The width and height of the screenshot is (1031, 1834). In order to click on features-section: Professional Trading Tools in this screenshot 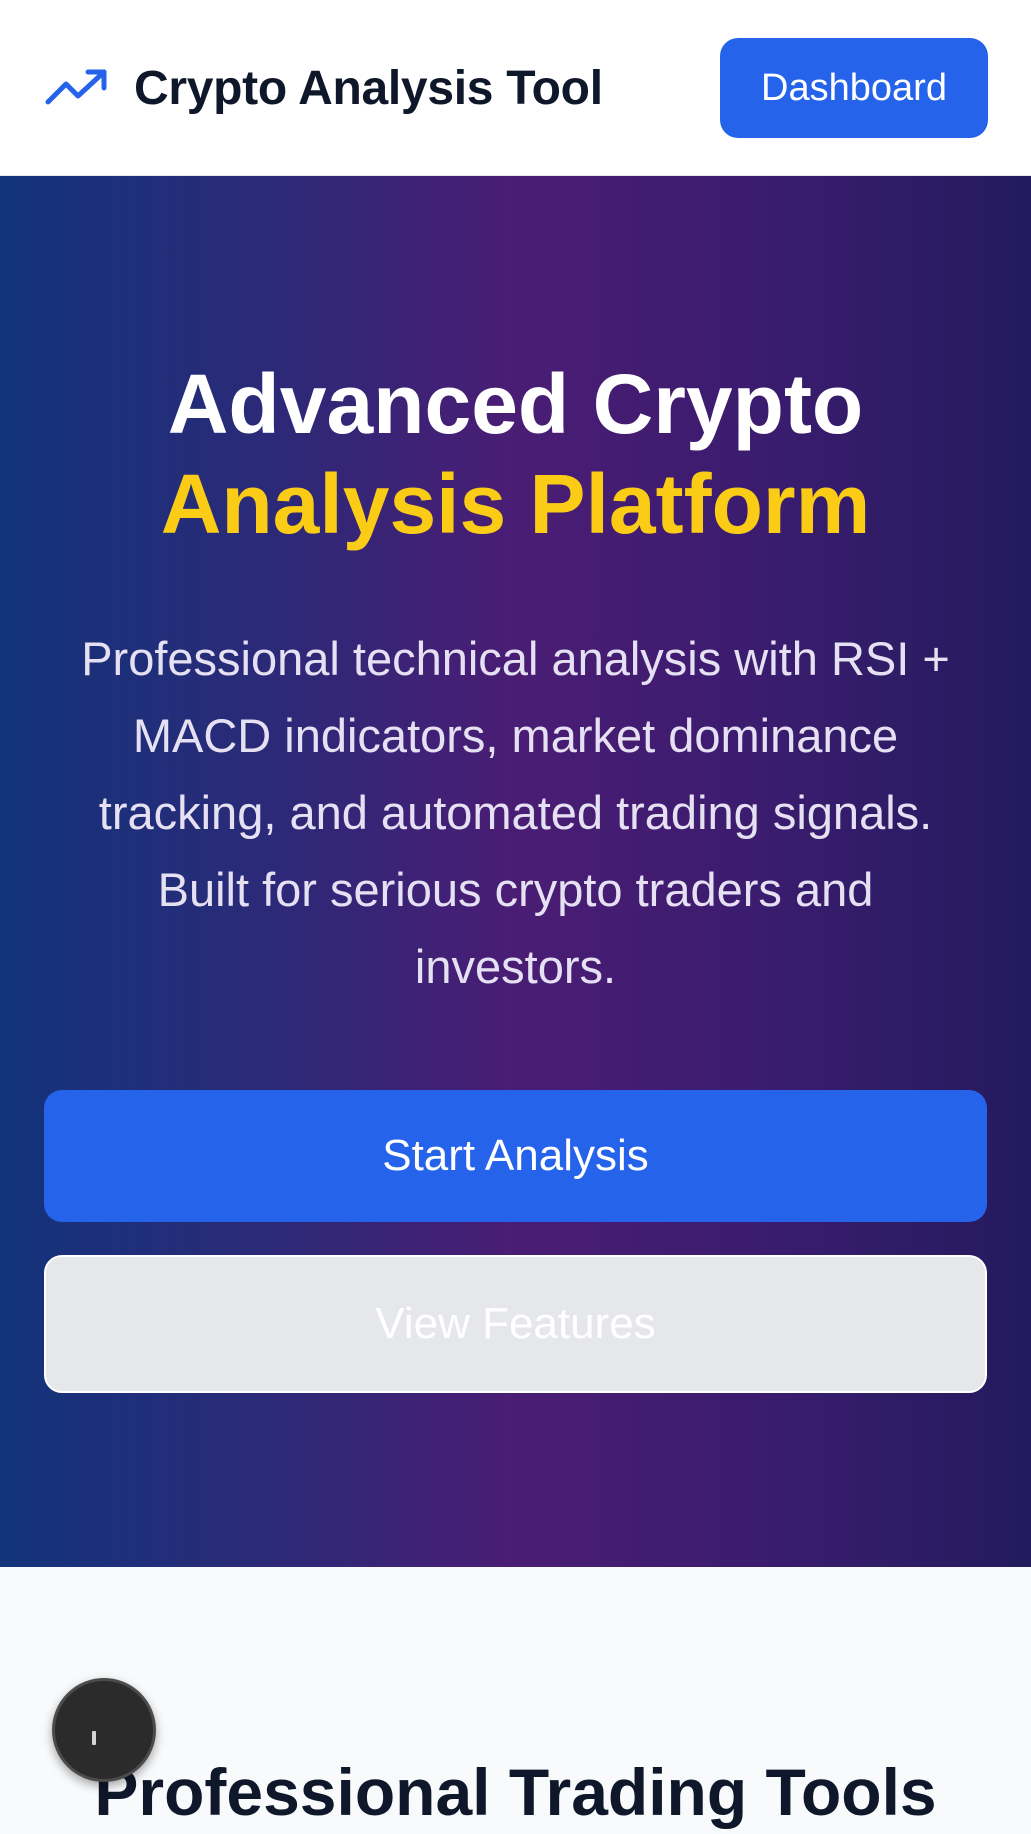, I will do `click(515, 1700)`.